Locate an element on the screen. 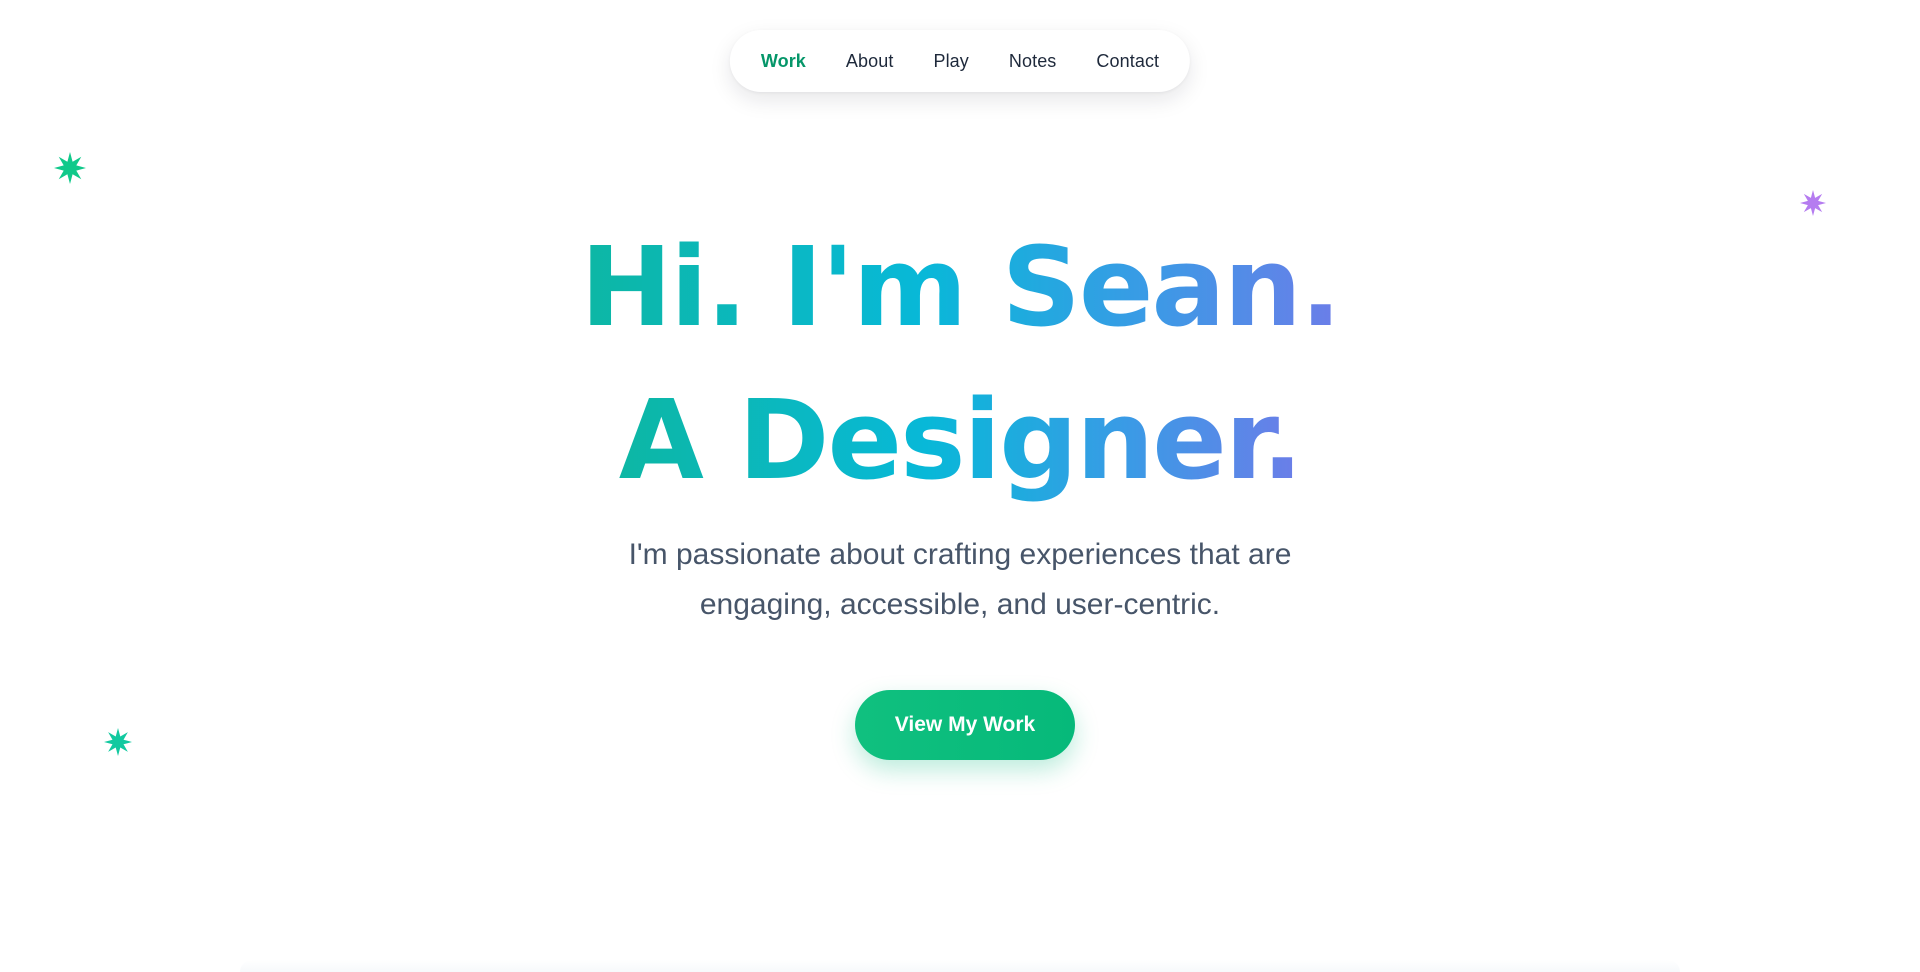 Image resolution: width=1920 pixels, height=972 pixels. hero-headline-text-2: A Designer. is located at coordinates (961, 440).